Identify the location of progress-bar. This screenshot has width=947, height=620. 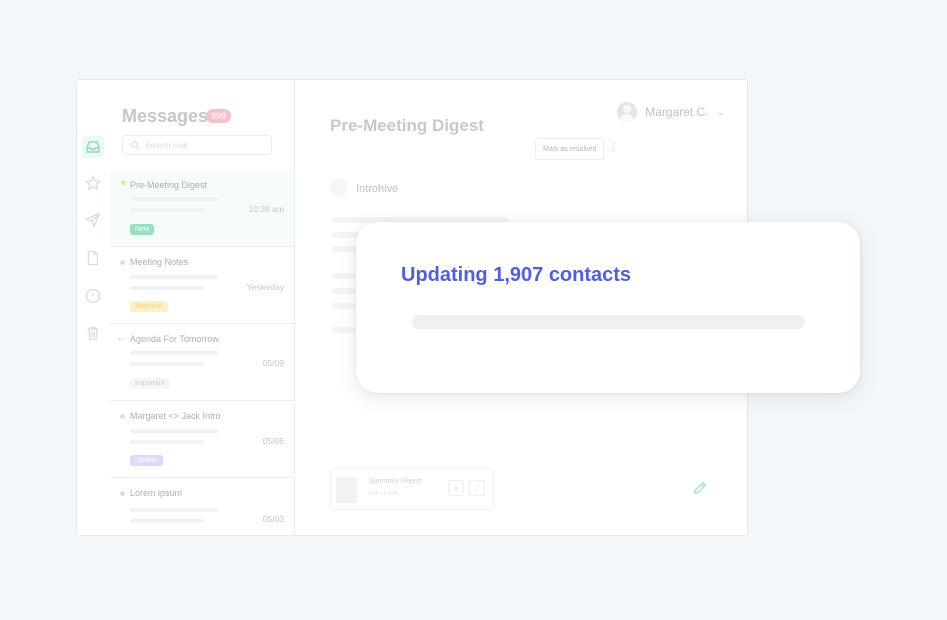
(608, 322).